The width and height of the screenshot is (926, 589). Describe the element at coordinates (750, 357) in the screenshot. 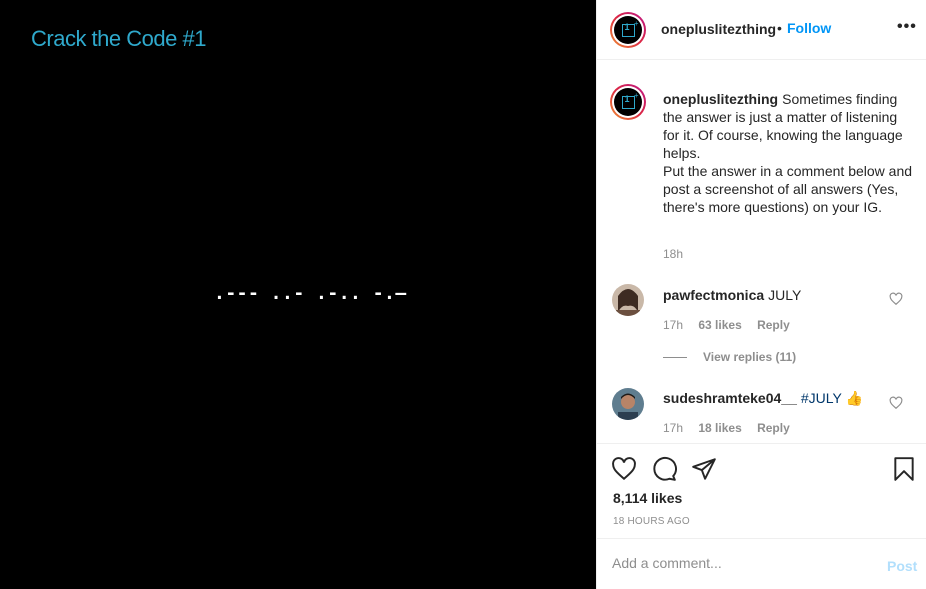

I see `view-replies-label: View replies (11)` at that location.